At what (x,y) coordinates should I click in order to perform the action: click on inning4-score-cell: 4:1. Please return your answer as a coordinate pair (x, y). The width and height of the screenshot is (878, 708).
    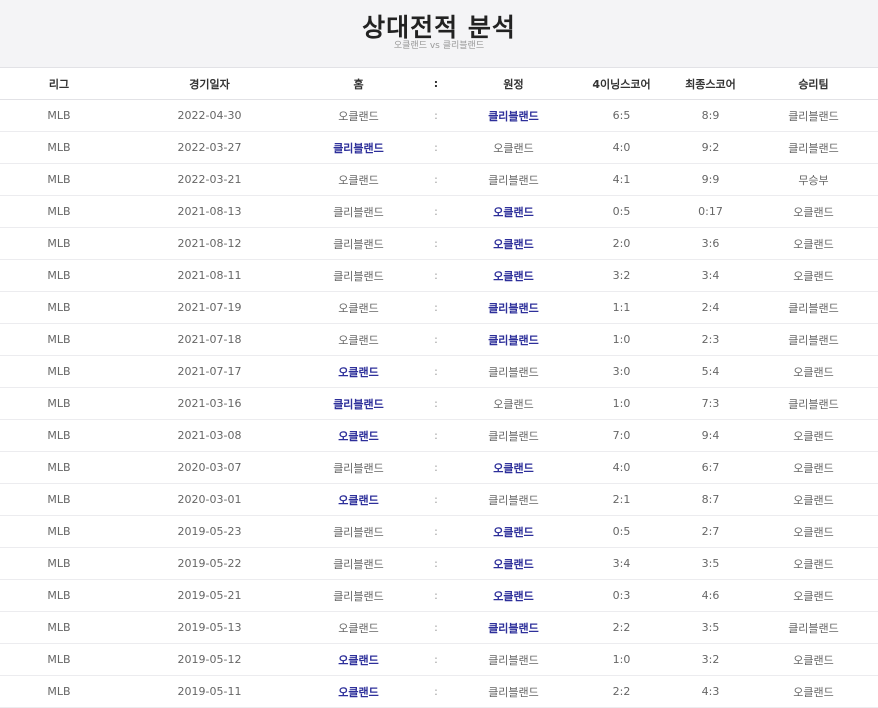
    Looking at the image, I should click on (621, 179).